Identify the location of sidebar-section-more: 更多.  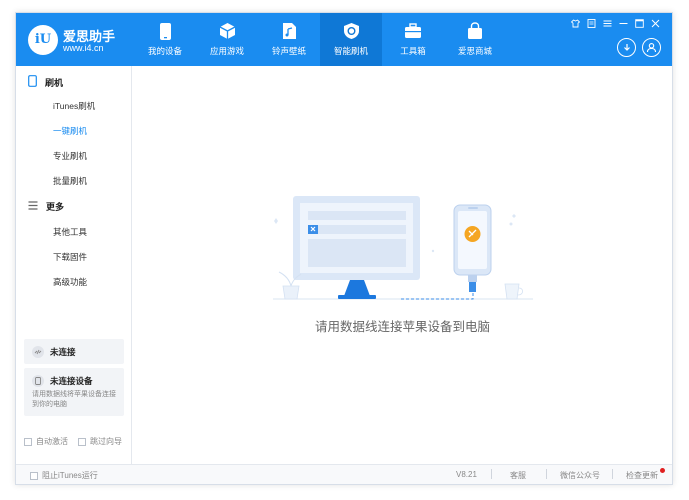
(46, 206).